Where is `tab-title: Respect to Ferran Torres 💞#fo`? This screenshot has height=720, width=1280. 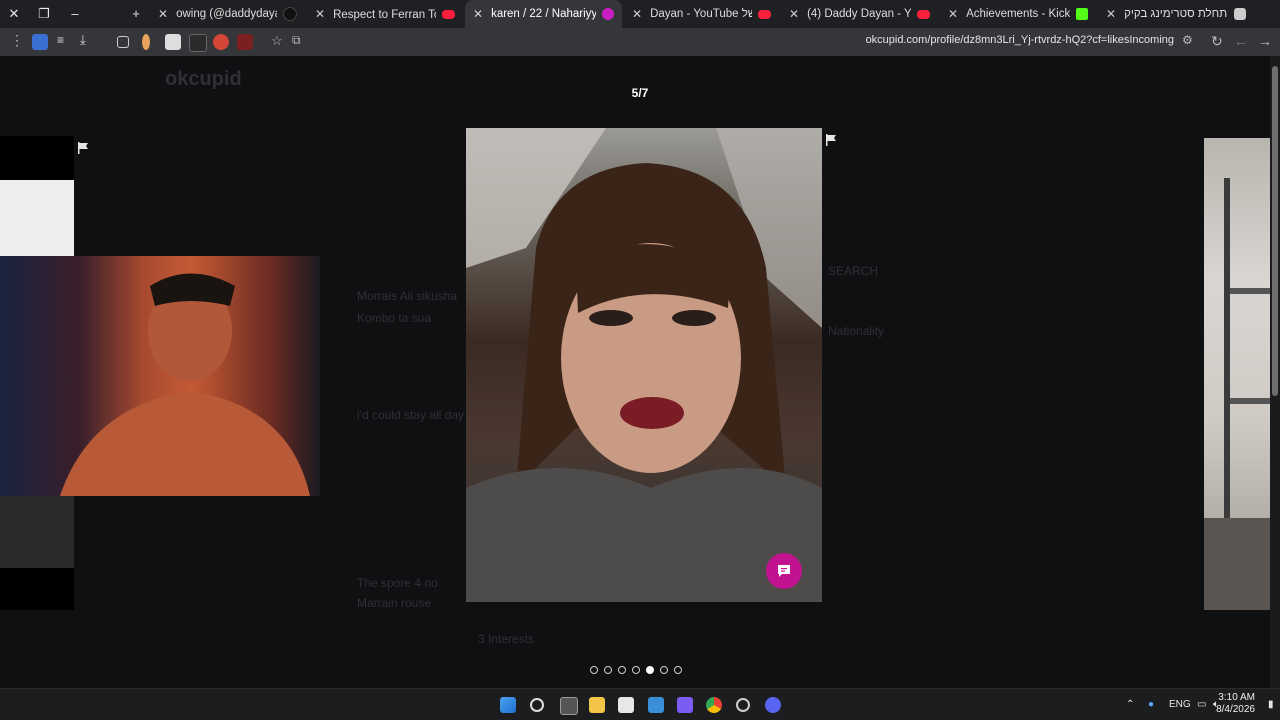
tab-title: Respect to Ferran Torres 💞#fo is located at coordinates (384, 15).